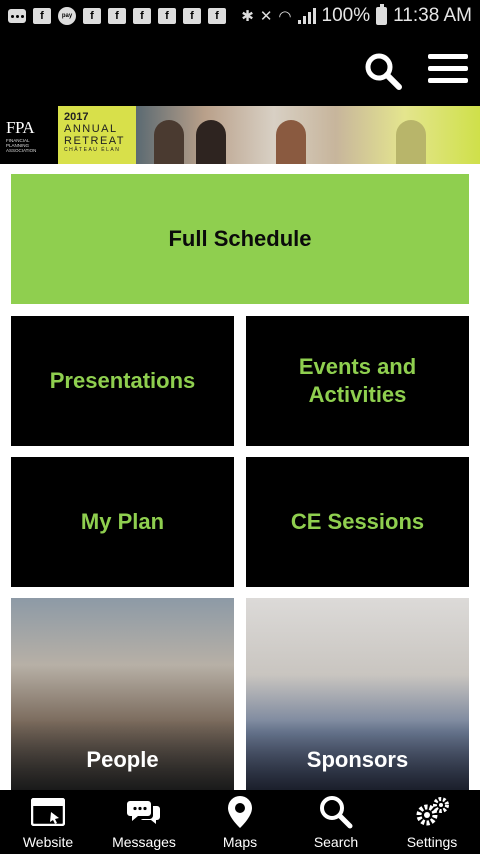  I want to click on system-status: ✱ ✕ ◠ 100% 11:38 AM, so click(356, 15).